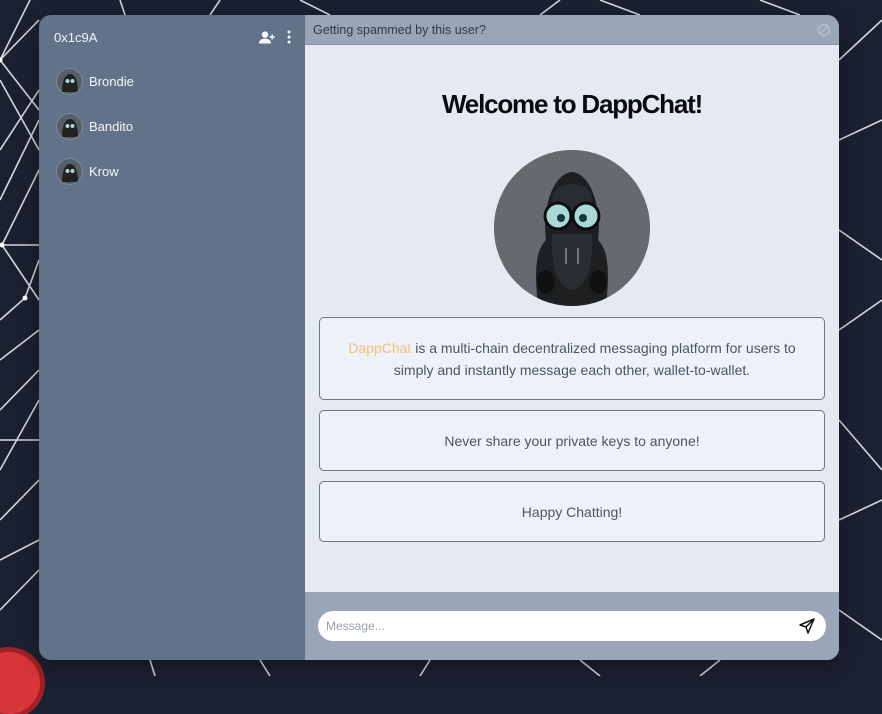  I want to click on greeting-card: Happy Chatting!, so click(572, 511).